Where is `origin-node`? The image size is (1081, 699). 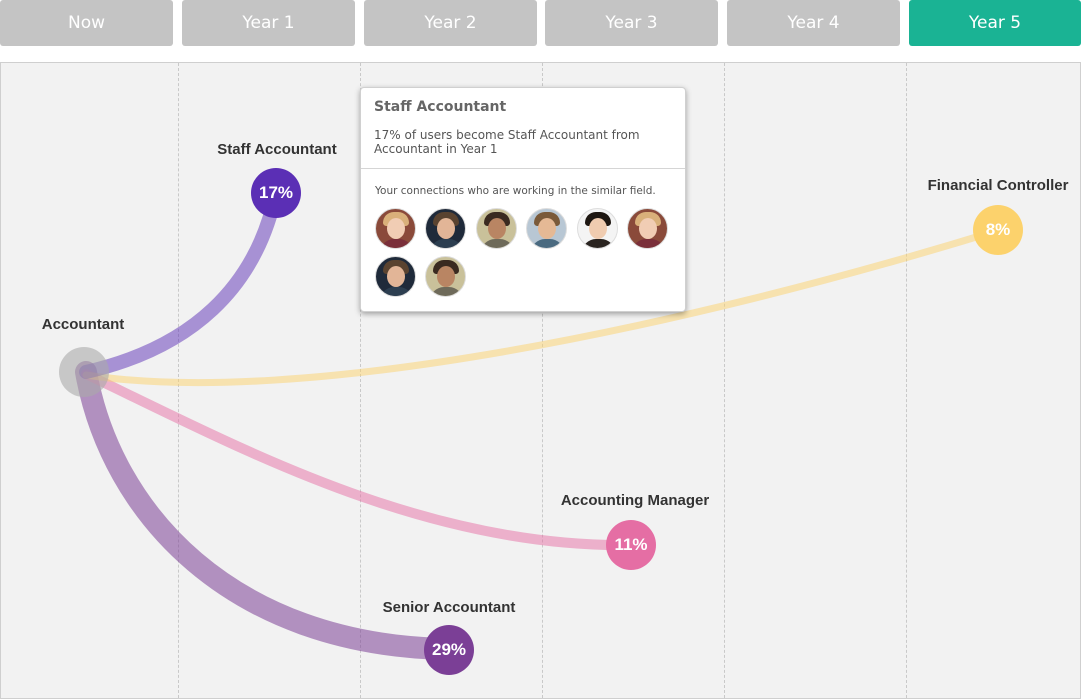
origin-node is located at coordinates (84, 372).